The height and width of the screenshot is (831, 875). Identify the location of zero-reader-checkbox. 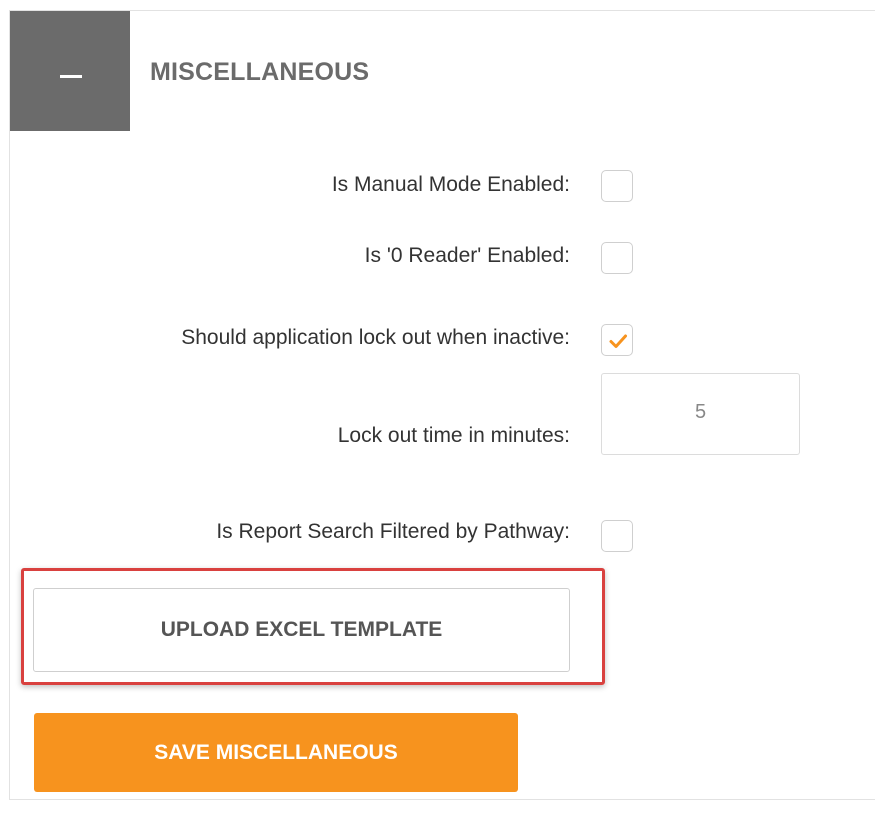
(617, 258).